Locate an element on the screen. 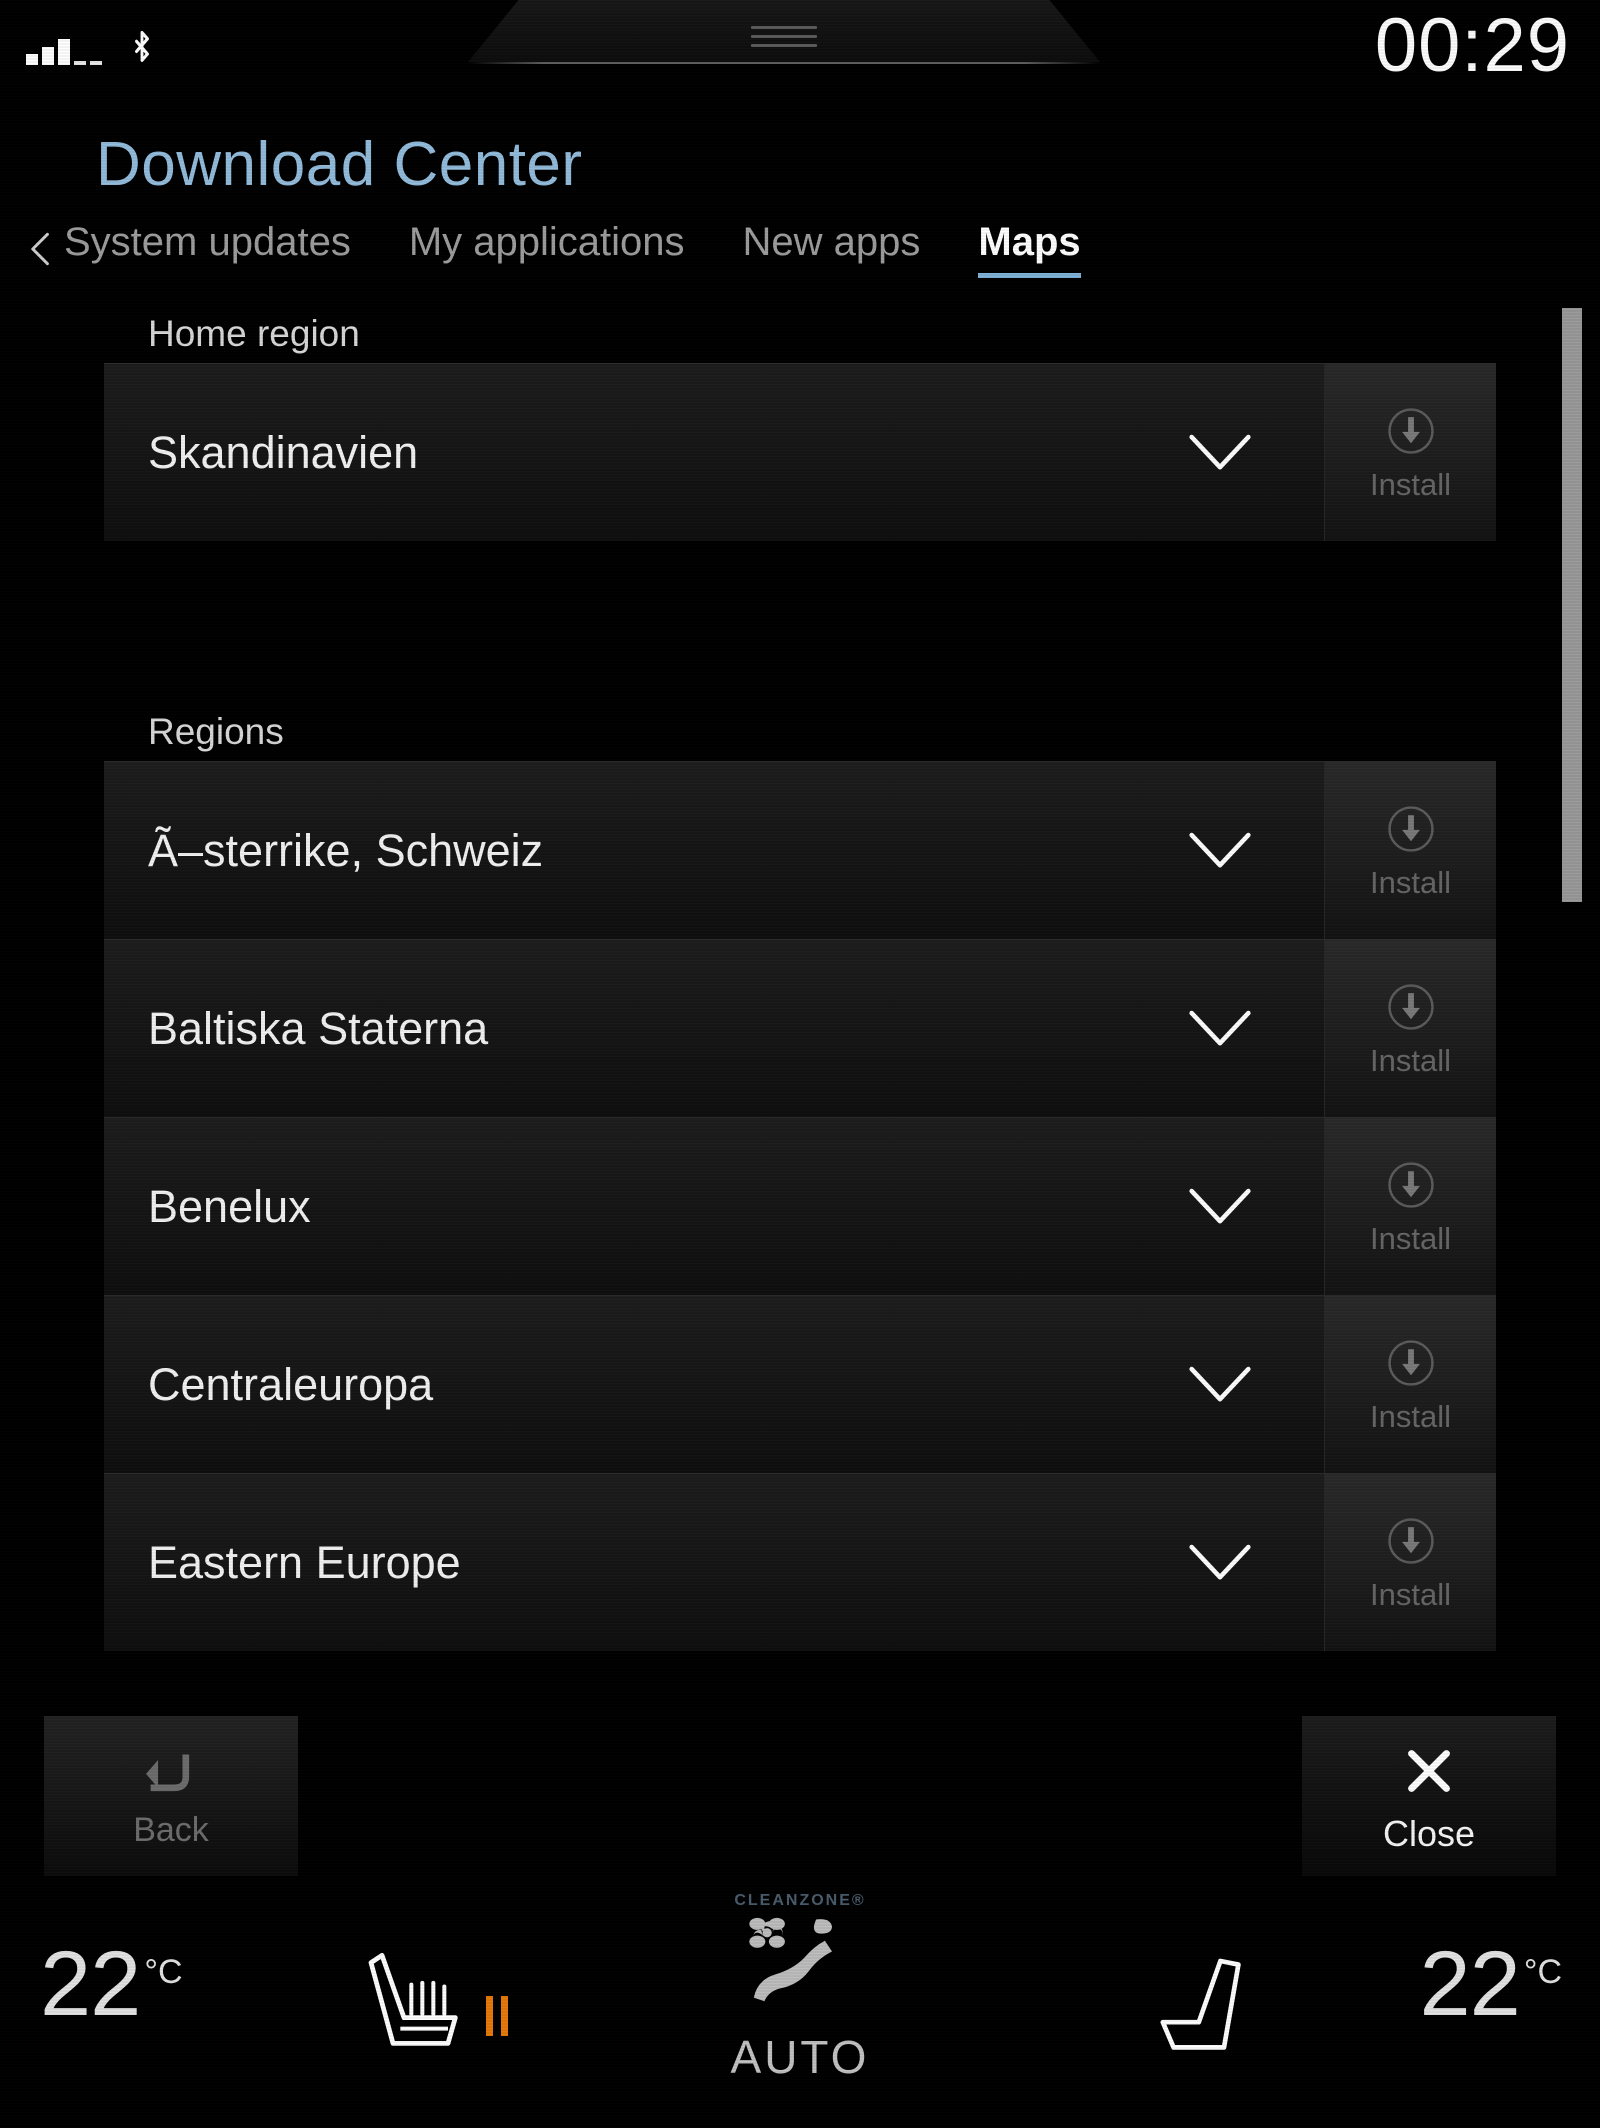 The width and height of the screenshot is (1600, 2128). pulldown-underline is located at coordinates (784, 63).